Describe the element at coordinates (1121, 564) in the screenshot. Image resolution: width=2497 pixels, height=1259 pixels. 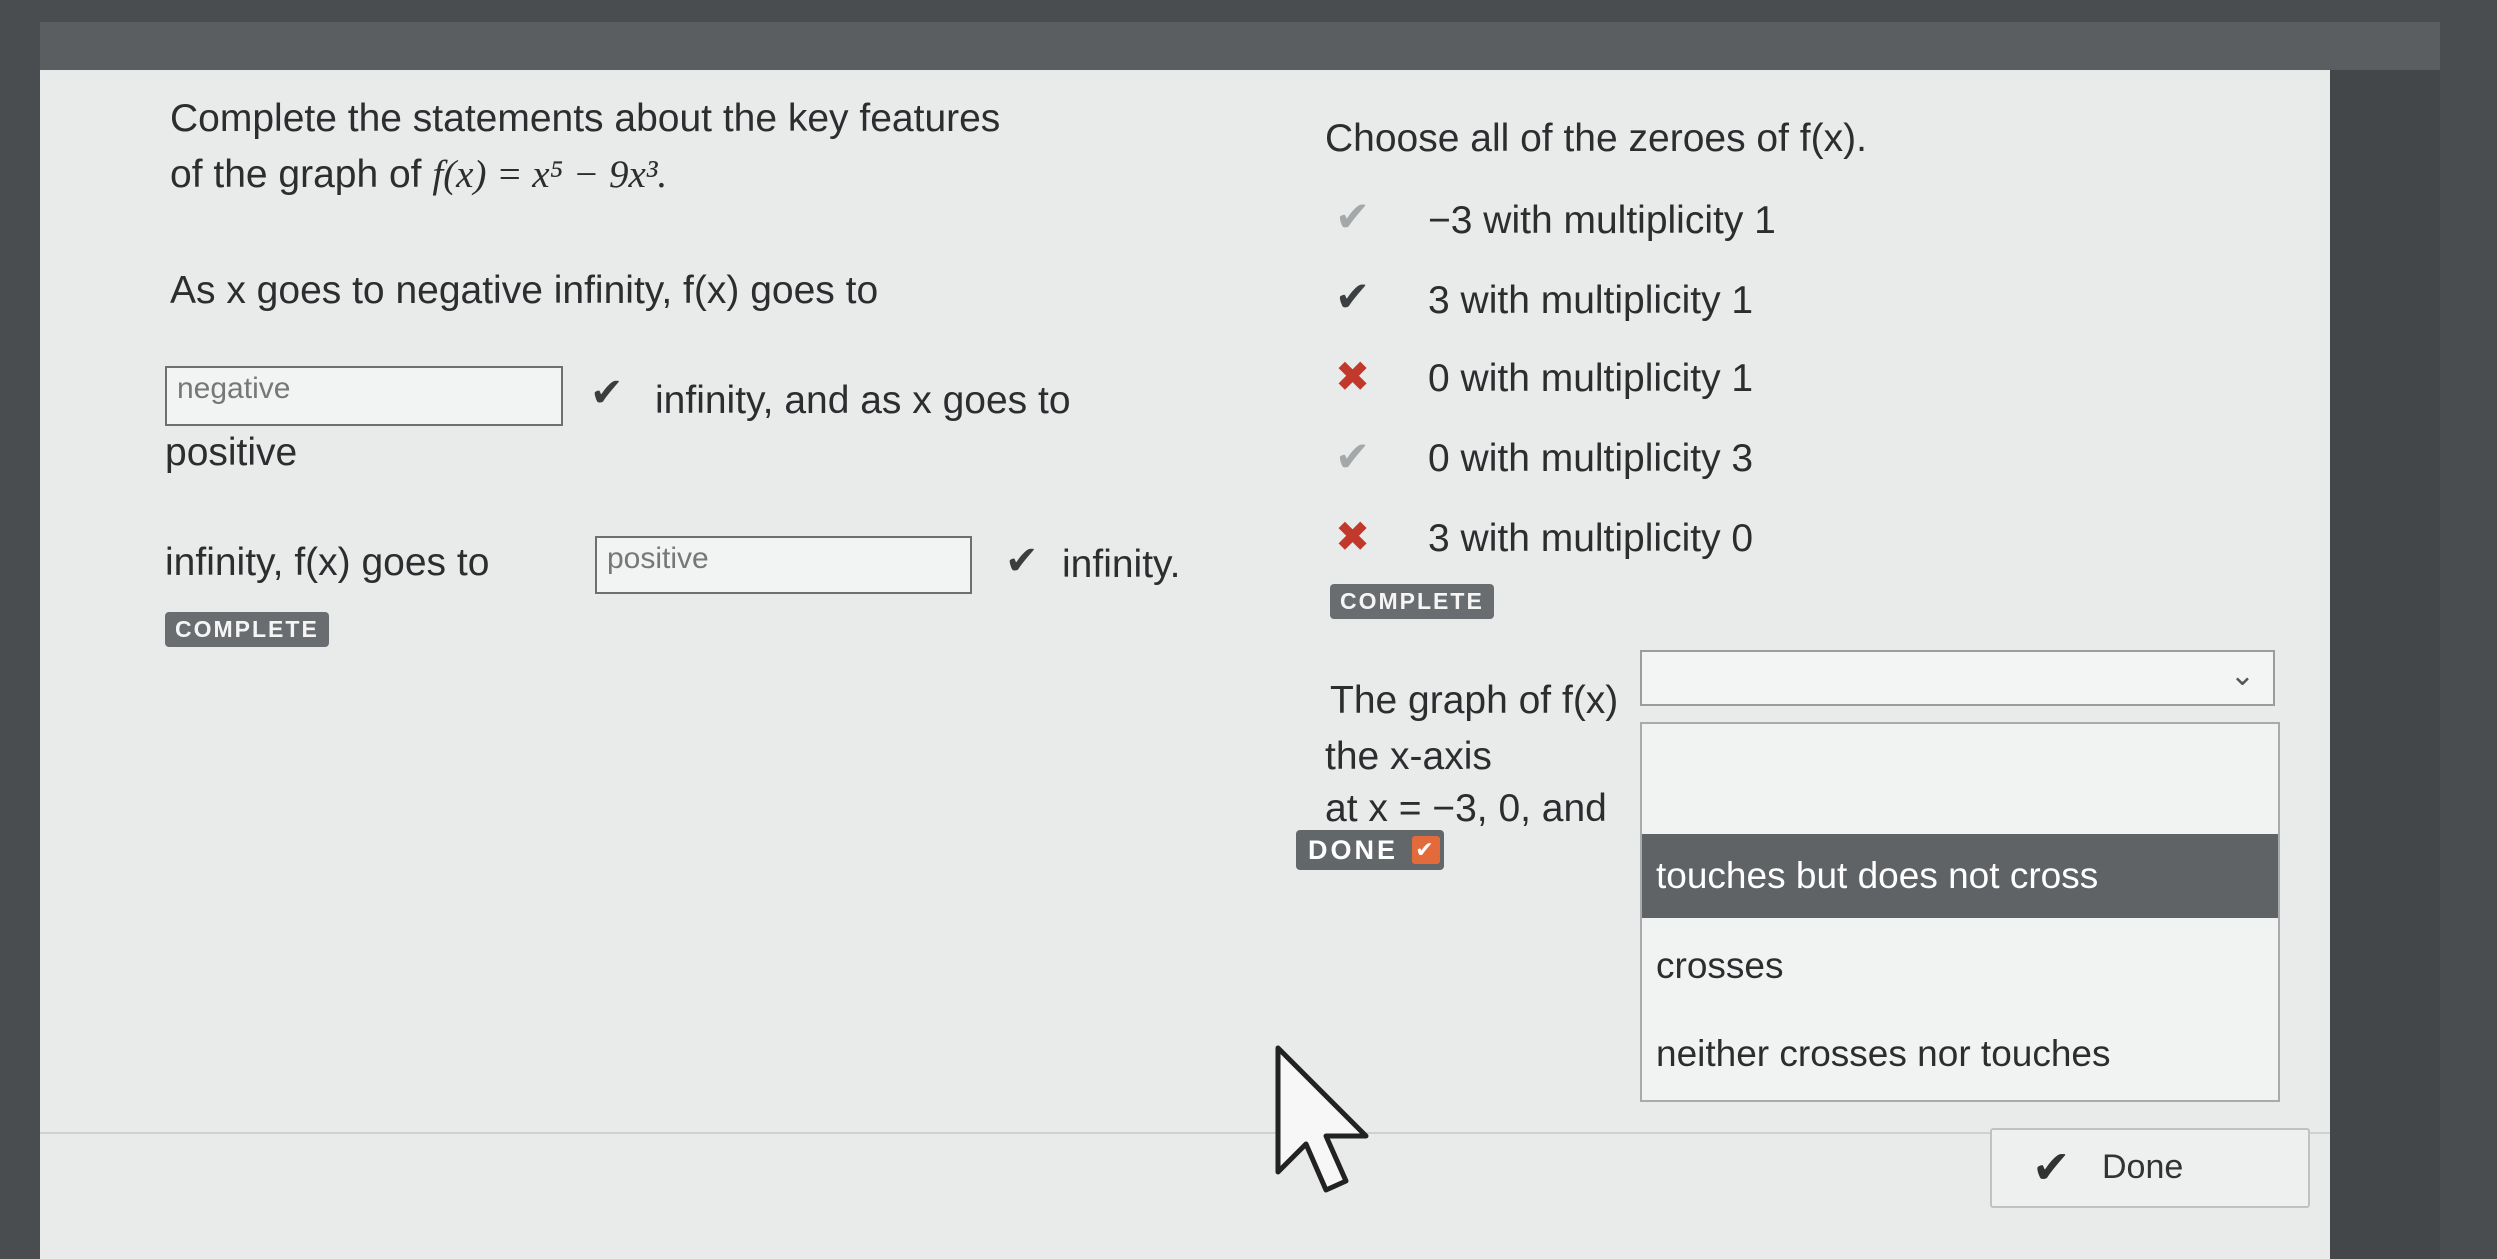
I see `question-2-suffix: infinity.` at that location.